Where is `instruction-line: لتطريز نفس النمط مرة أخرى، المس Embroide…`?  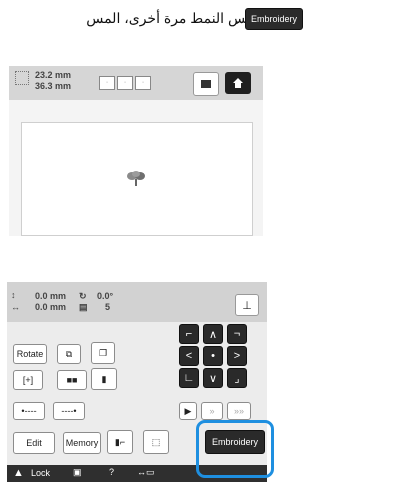 instruction-line: لتطريز نفس النمط مرة أخرى، المس Embroide… is located at coordinates (209, 20).